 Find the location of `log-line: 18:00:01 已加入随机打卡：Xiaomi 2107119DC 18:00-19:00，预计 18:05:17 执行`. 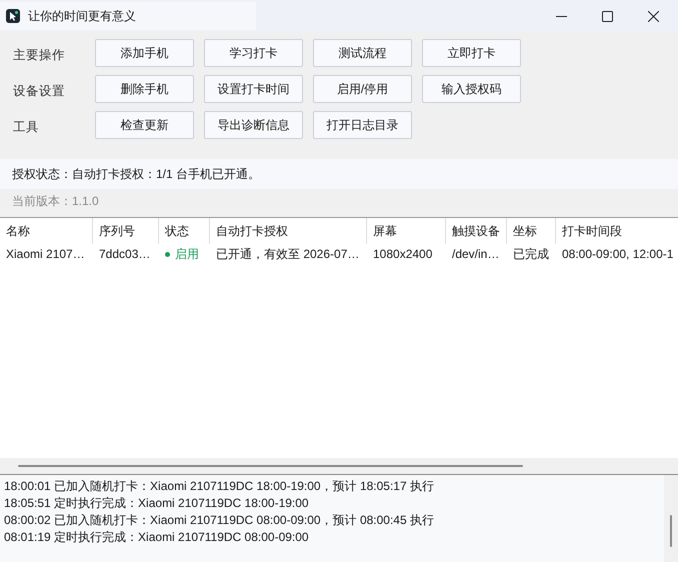

log-line: 18:00:01 已加入随机打卡：Xiaomi 2107119DC 18:00-19:00，预计 18:05:17 执行 is located at coordinates (219, 486).